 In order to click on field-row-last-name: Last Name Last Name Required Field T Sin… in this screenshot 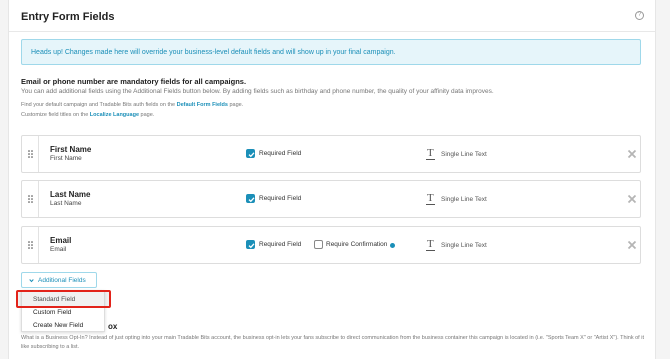, I will do `click(331, 199)`.